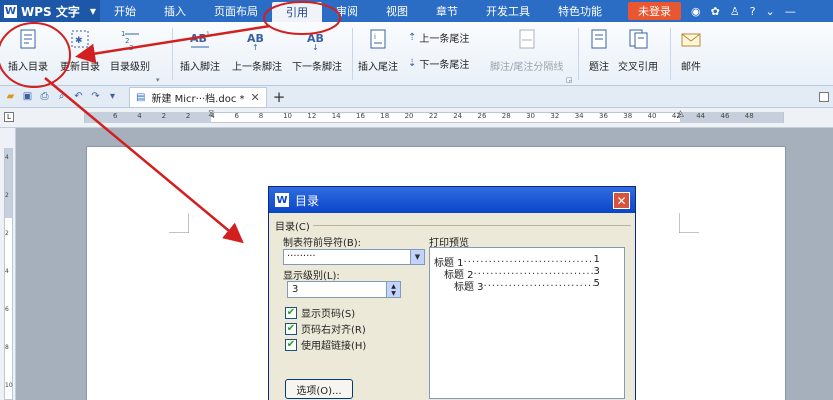  What do you see at coordinates (452, 200) in the screenshot?
I see `dialog-title-bar: W 目录` at bounding box center [452, 200].